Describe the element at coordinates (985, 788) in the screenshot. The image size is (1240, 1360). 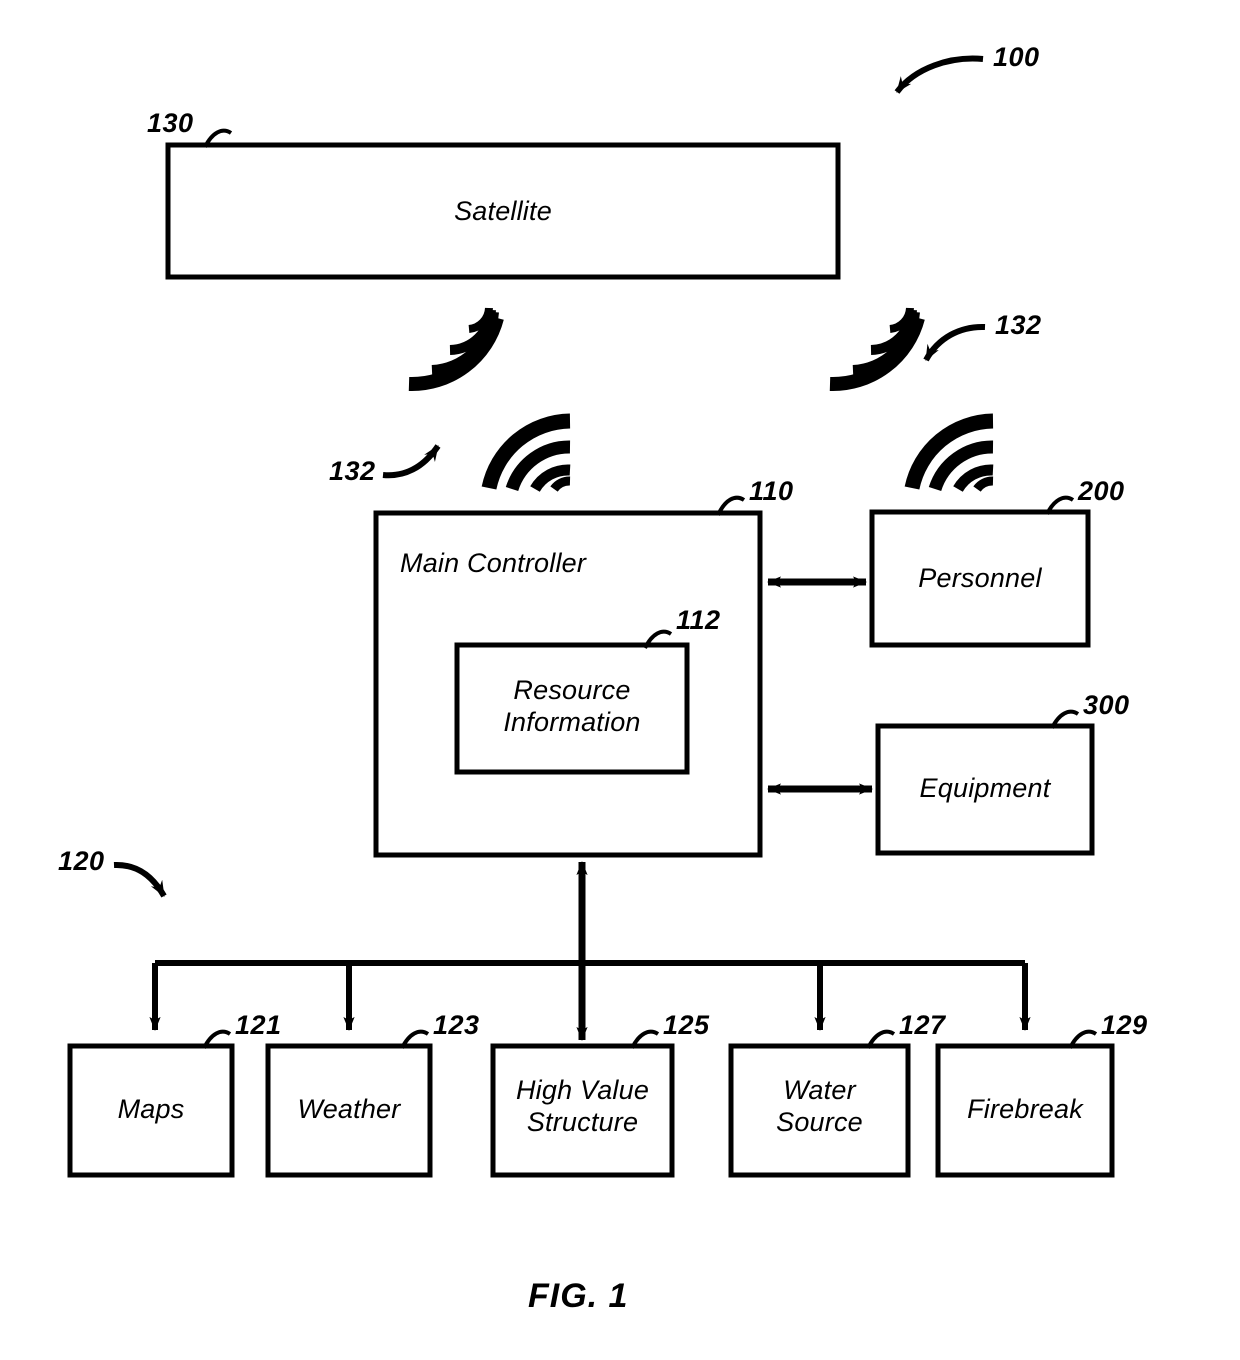
I see `node-label-equipment: Equipment` at that location.